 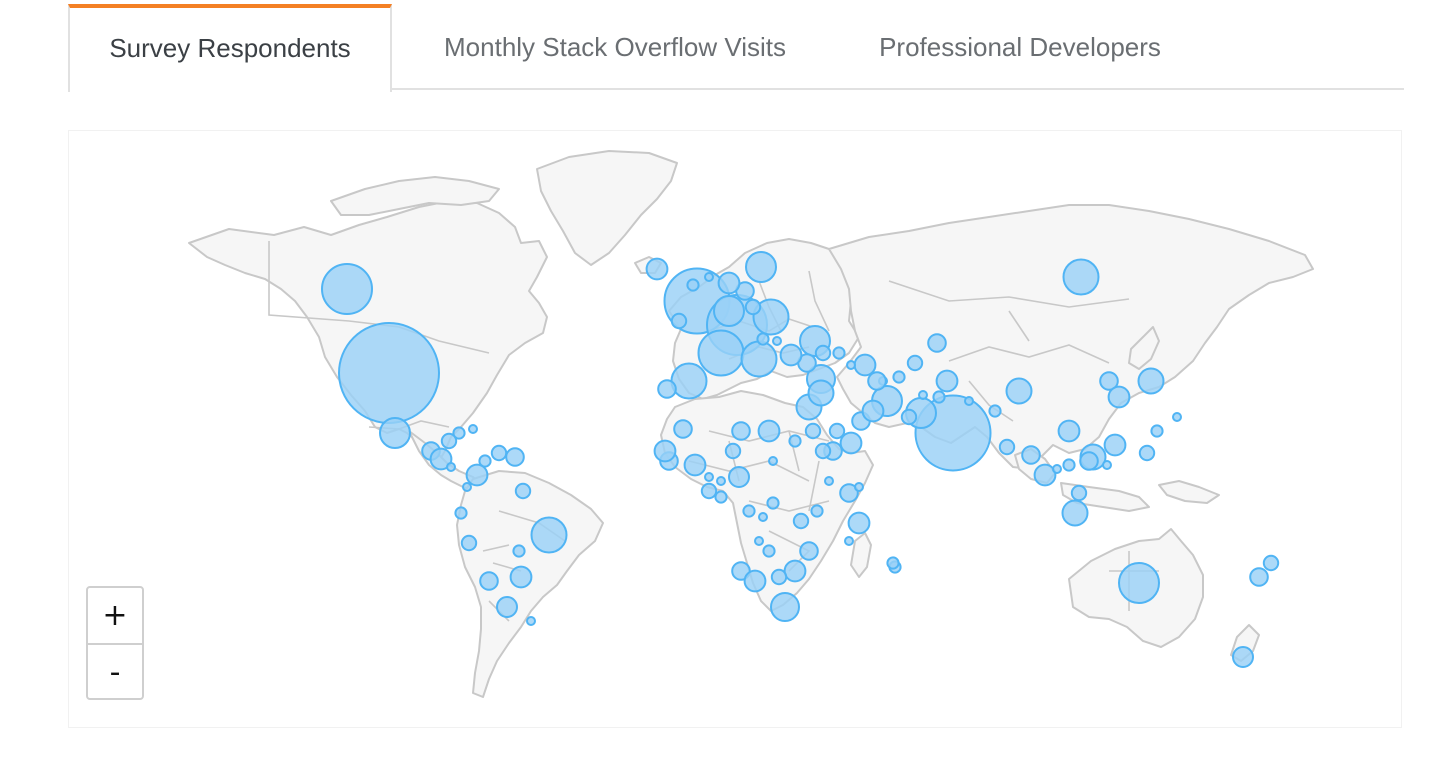 What do you see at coordinates (230, 48) in the screenshot?
I see `tab-survey-respondents: Survey Respondents` at bounding box center [230, 48].